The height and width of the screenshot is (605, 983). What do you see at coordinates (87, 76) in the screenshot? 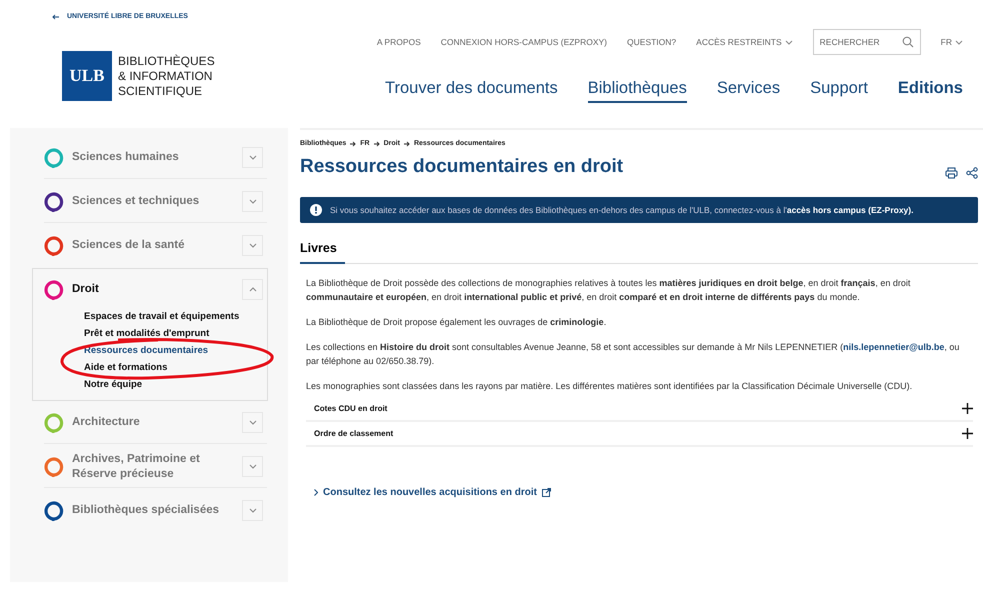
I see `logo-mark: ULB` at bounding box center [87, 76].